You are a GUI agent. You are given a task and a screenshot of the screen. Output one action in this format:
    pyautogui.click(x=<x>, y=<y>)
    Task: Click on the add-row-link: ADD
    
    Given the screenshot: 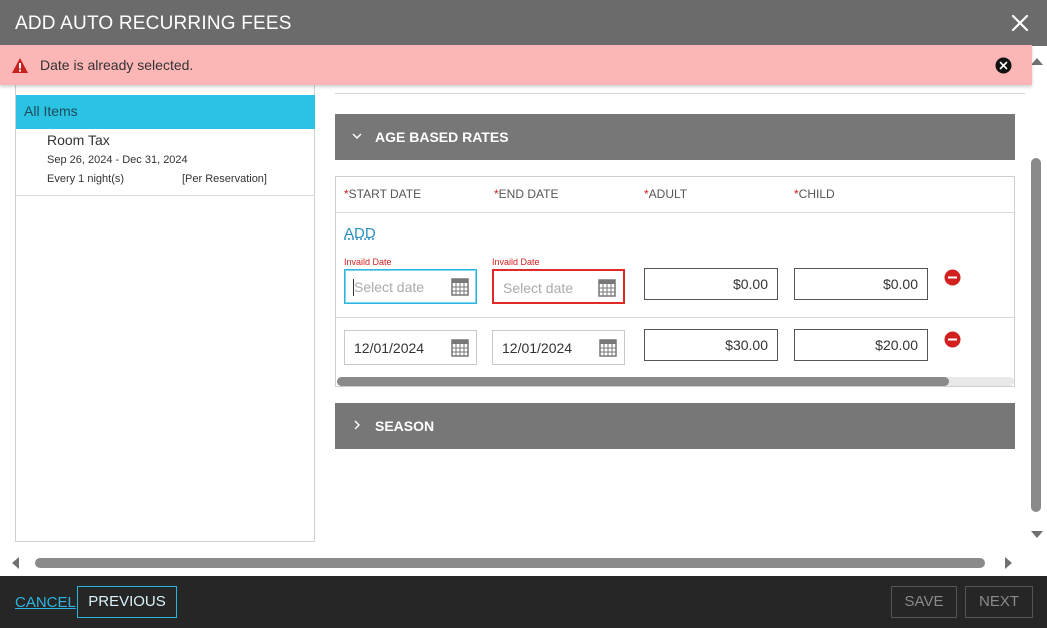 What is the action you would take?
    pyautogui.click(x=360, y=233)
    